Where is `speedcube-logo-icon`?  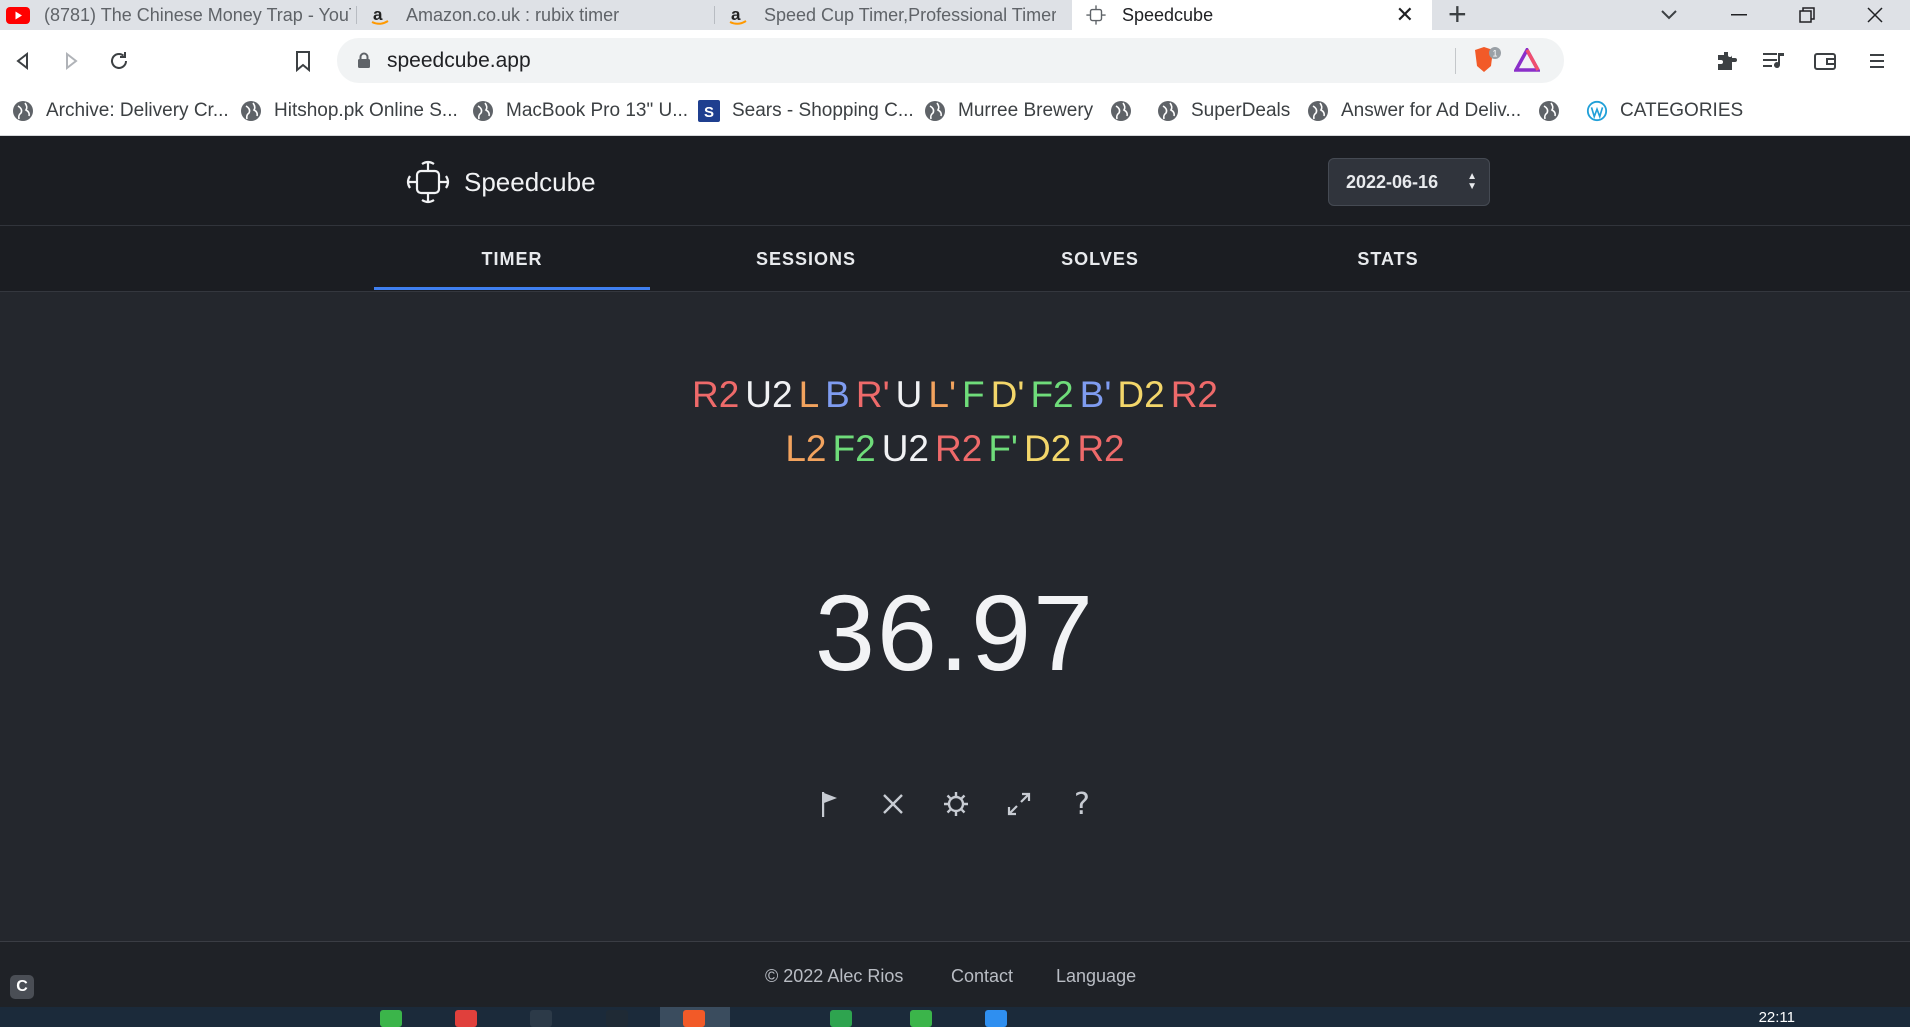
speedcube-logo-icon is located at coordinates (428, 182).